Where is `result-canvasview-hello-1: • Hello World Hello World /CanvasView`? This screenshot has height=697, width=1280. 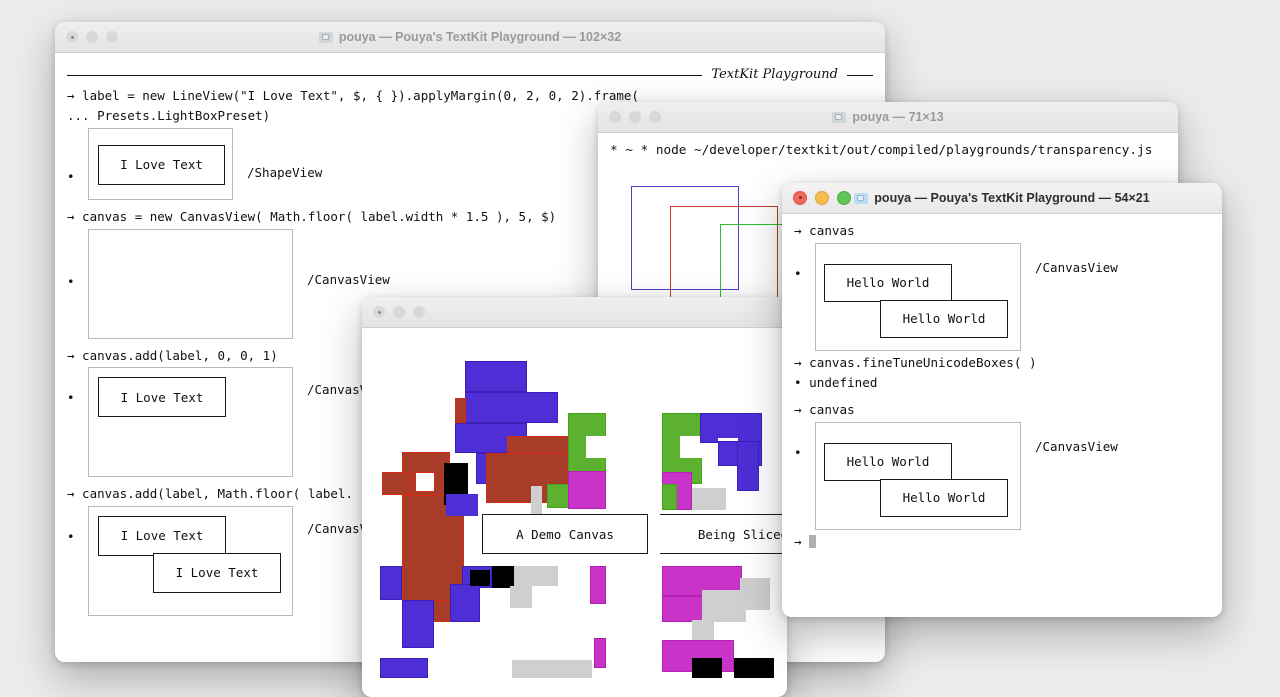
result-canvasview-hello-1: • Hello World Hello World /CanvasView is located at coordinates (1002, 297).